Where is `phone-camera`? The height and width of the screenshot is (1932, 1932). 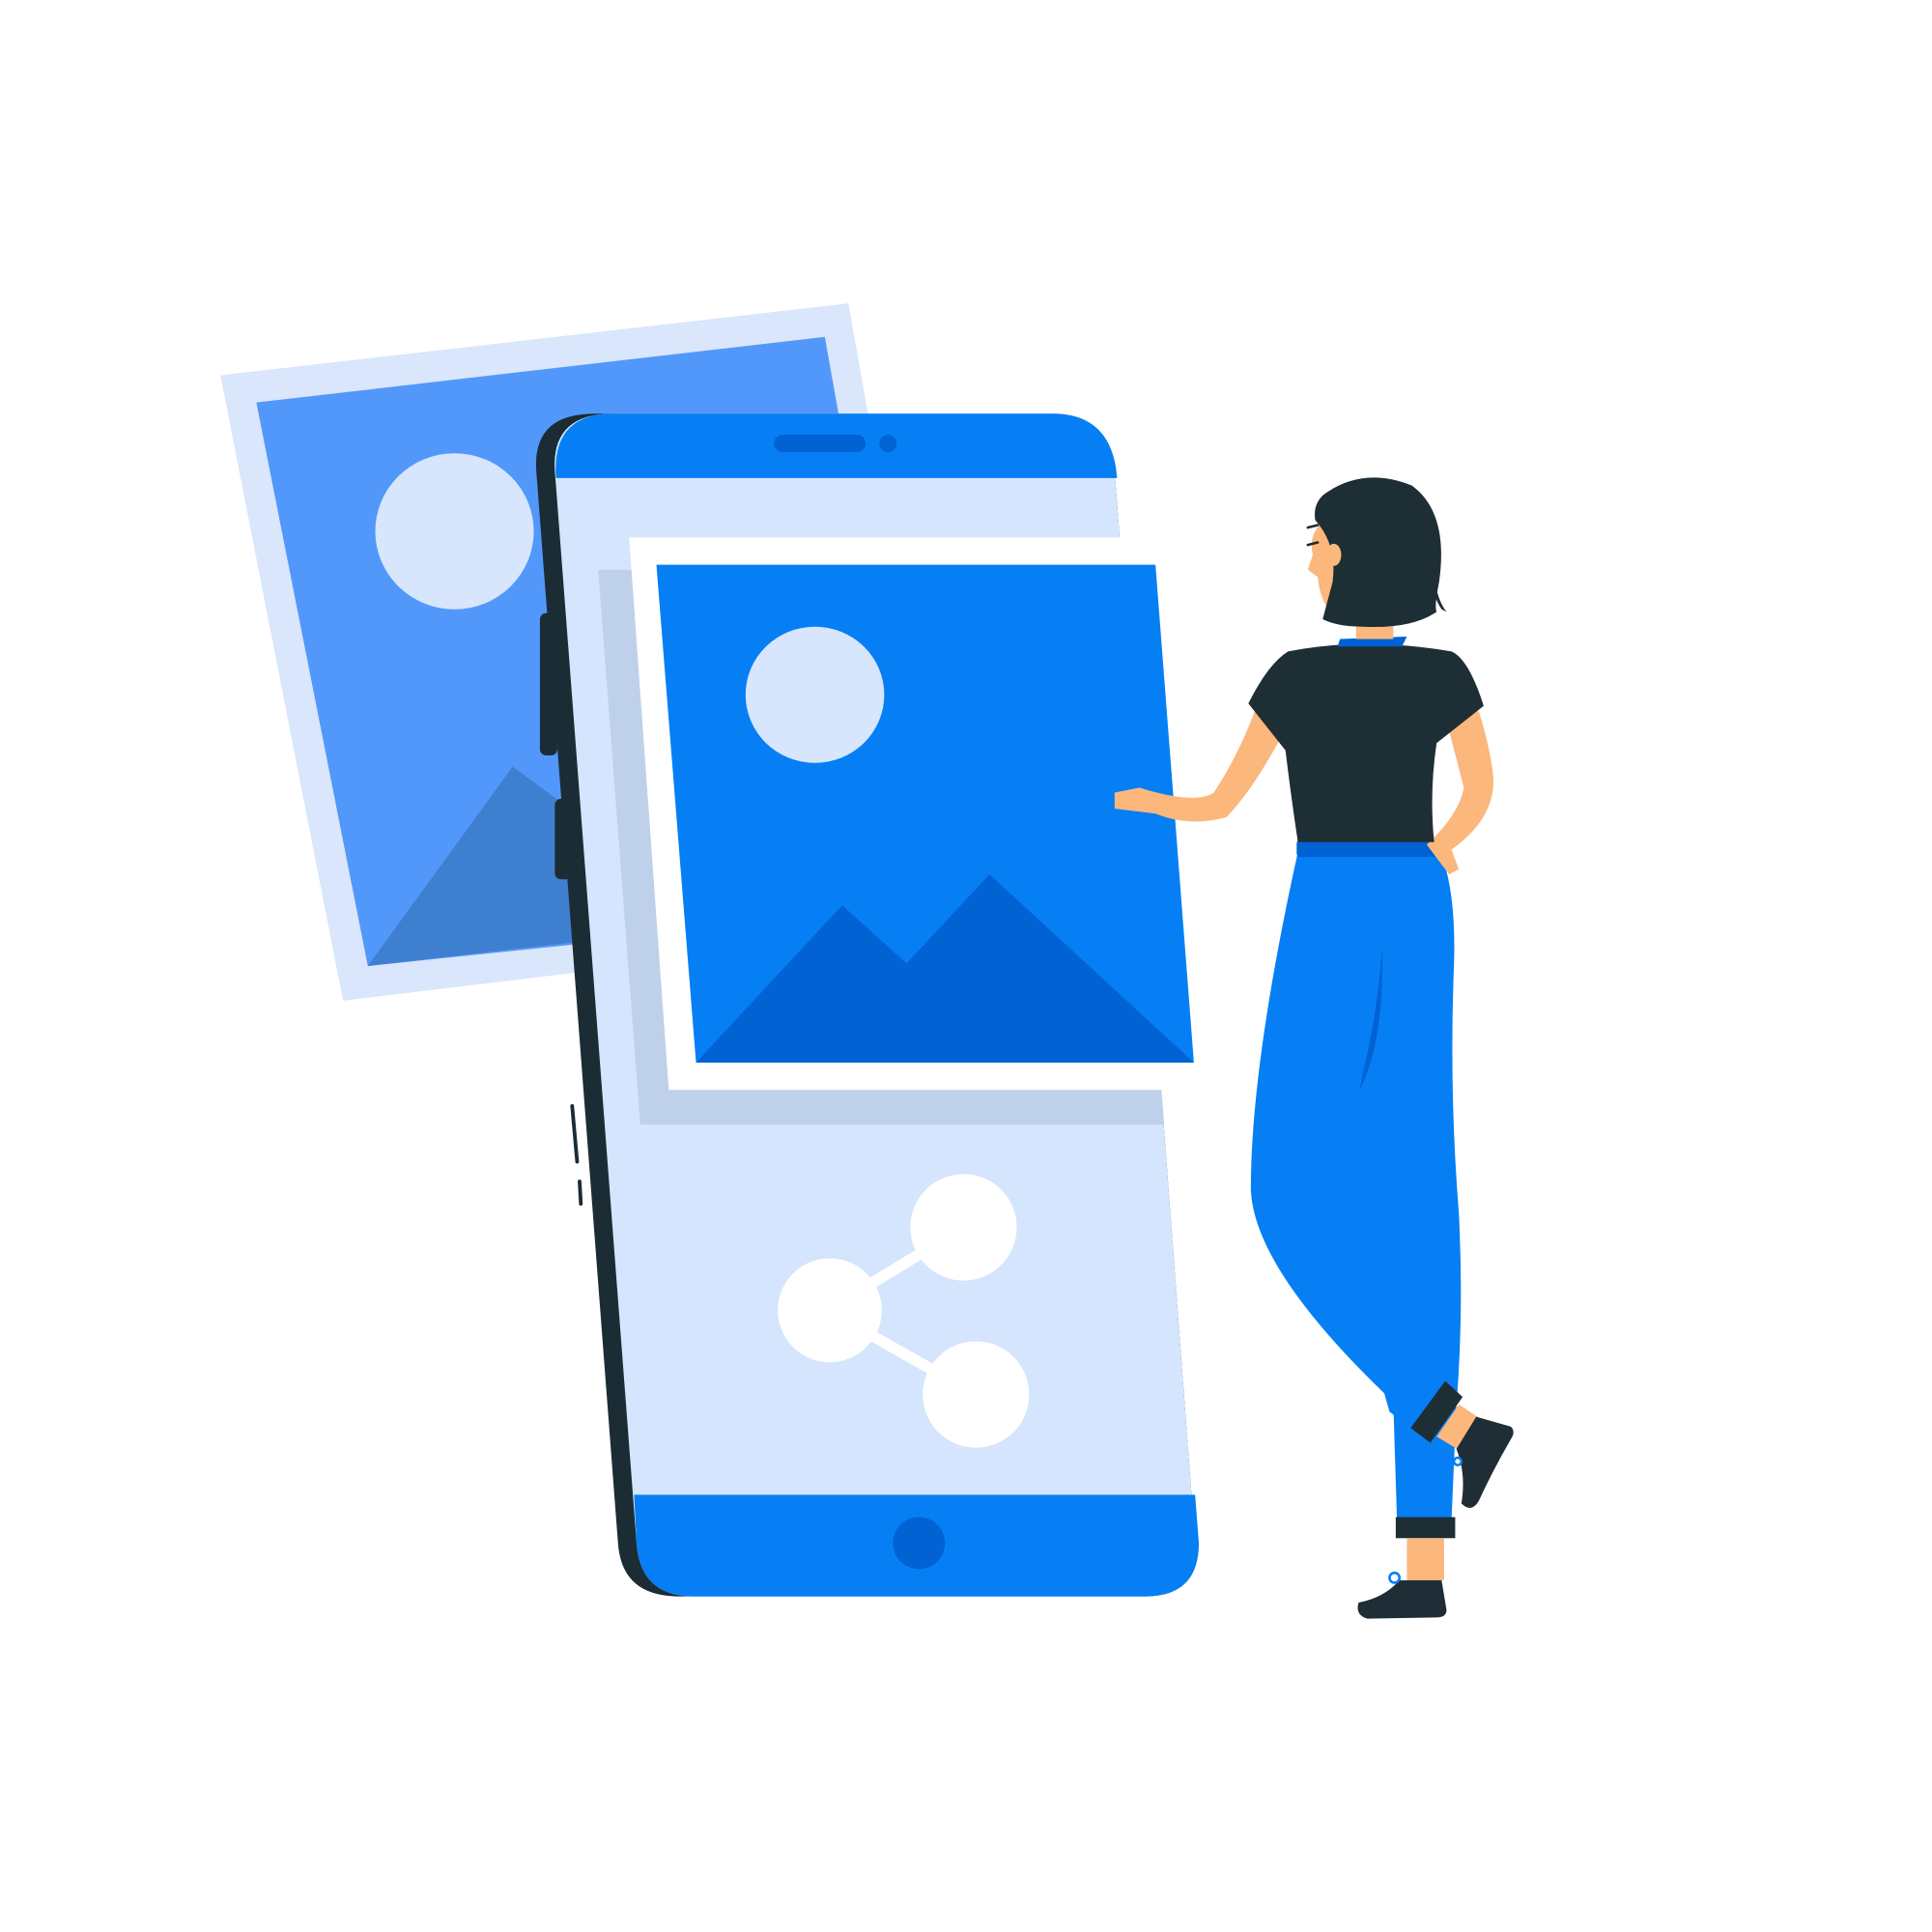
phone-camera is located at coordinates (888, 443).